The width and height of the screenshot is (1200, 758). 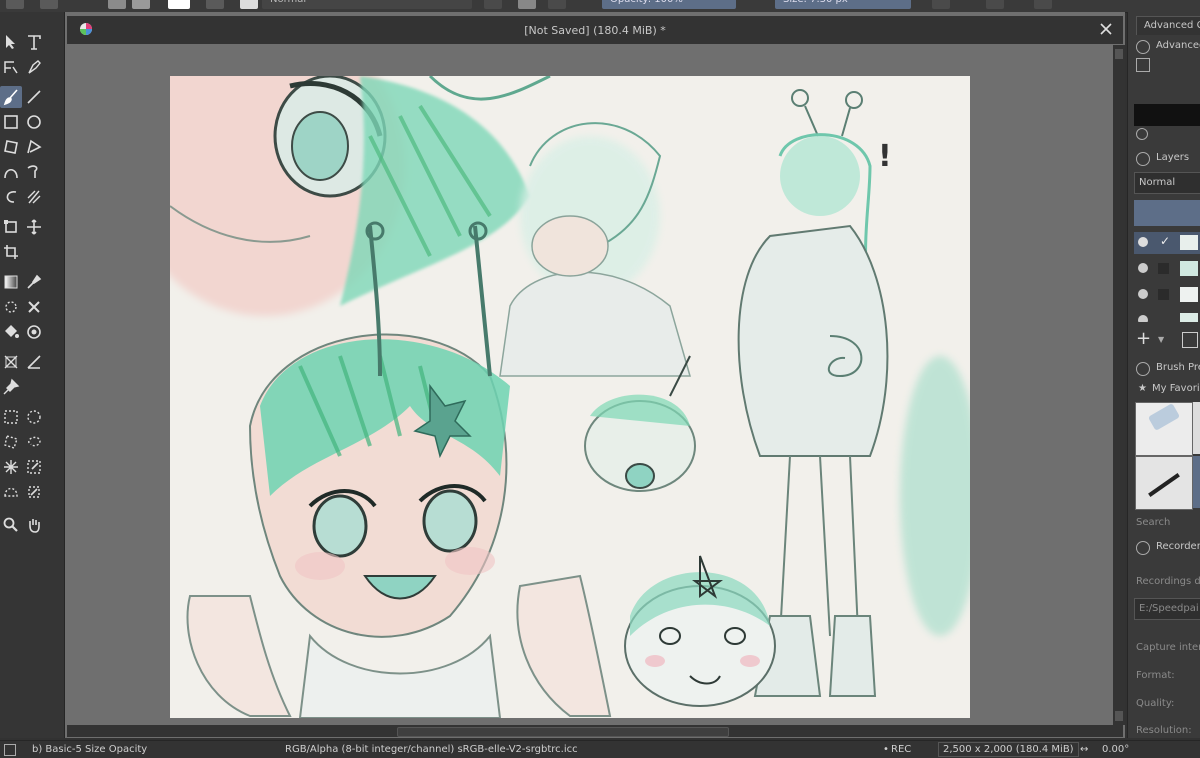 What do you see at coordinates (1167, 609) in the screenshot?
I see `recordings-dir-input: E:/Speedpai` at bounding box center [1167, 609].